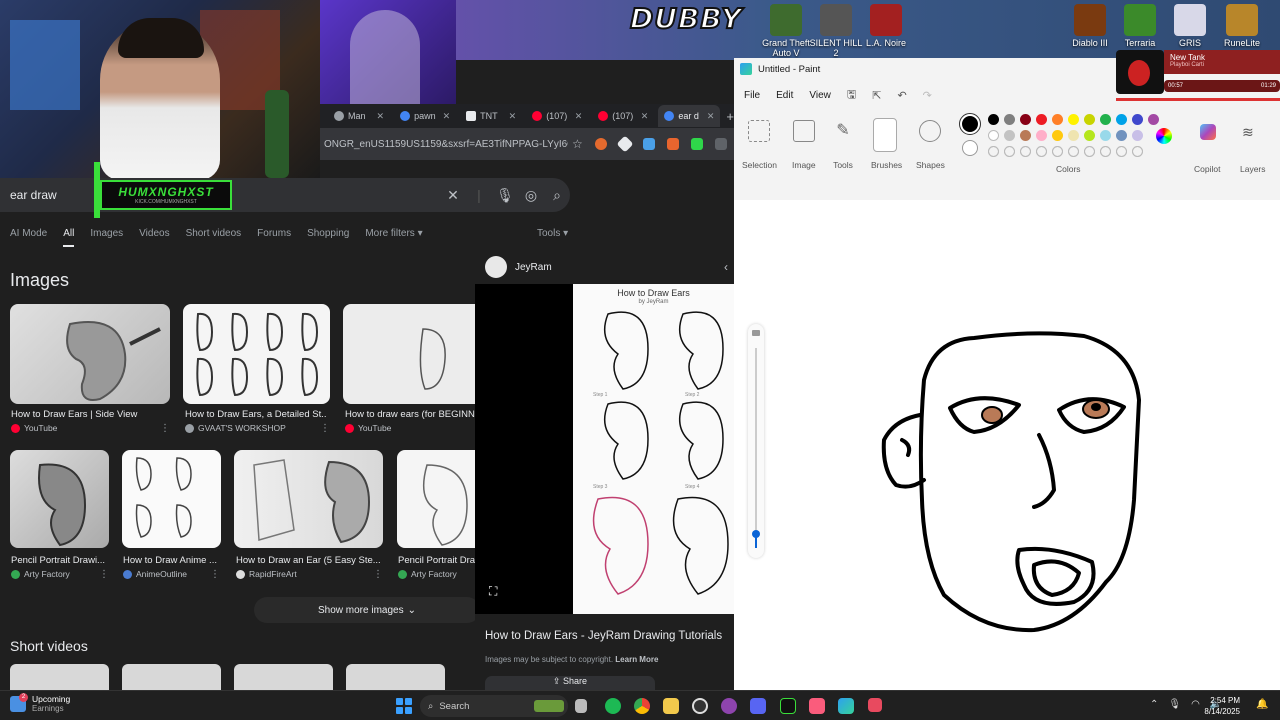  What do you see at coordinates (846, 706) in the screenshot?
I see `paint-taskbar-icon` at bounding box center [846, 706].